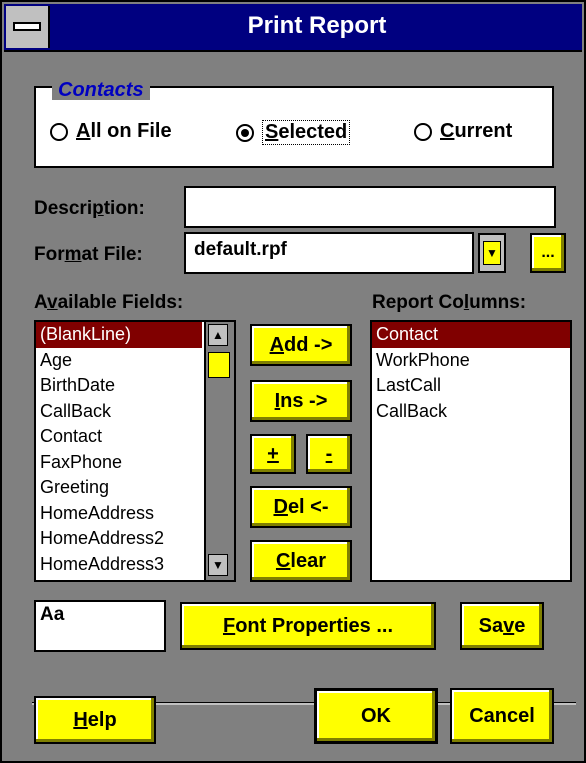 Image resolution: width=586 pixels, height=763 pixels. I want to click on list-item: Greeting, so click(119, 488).